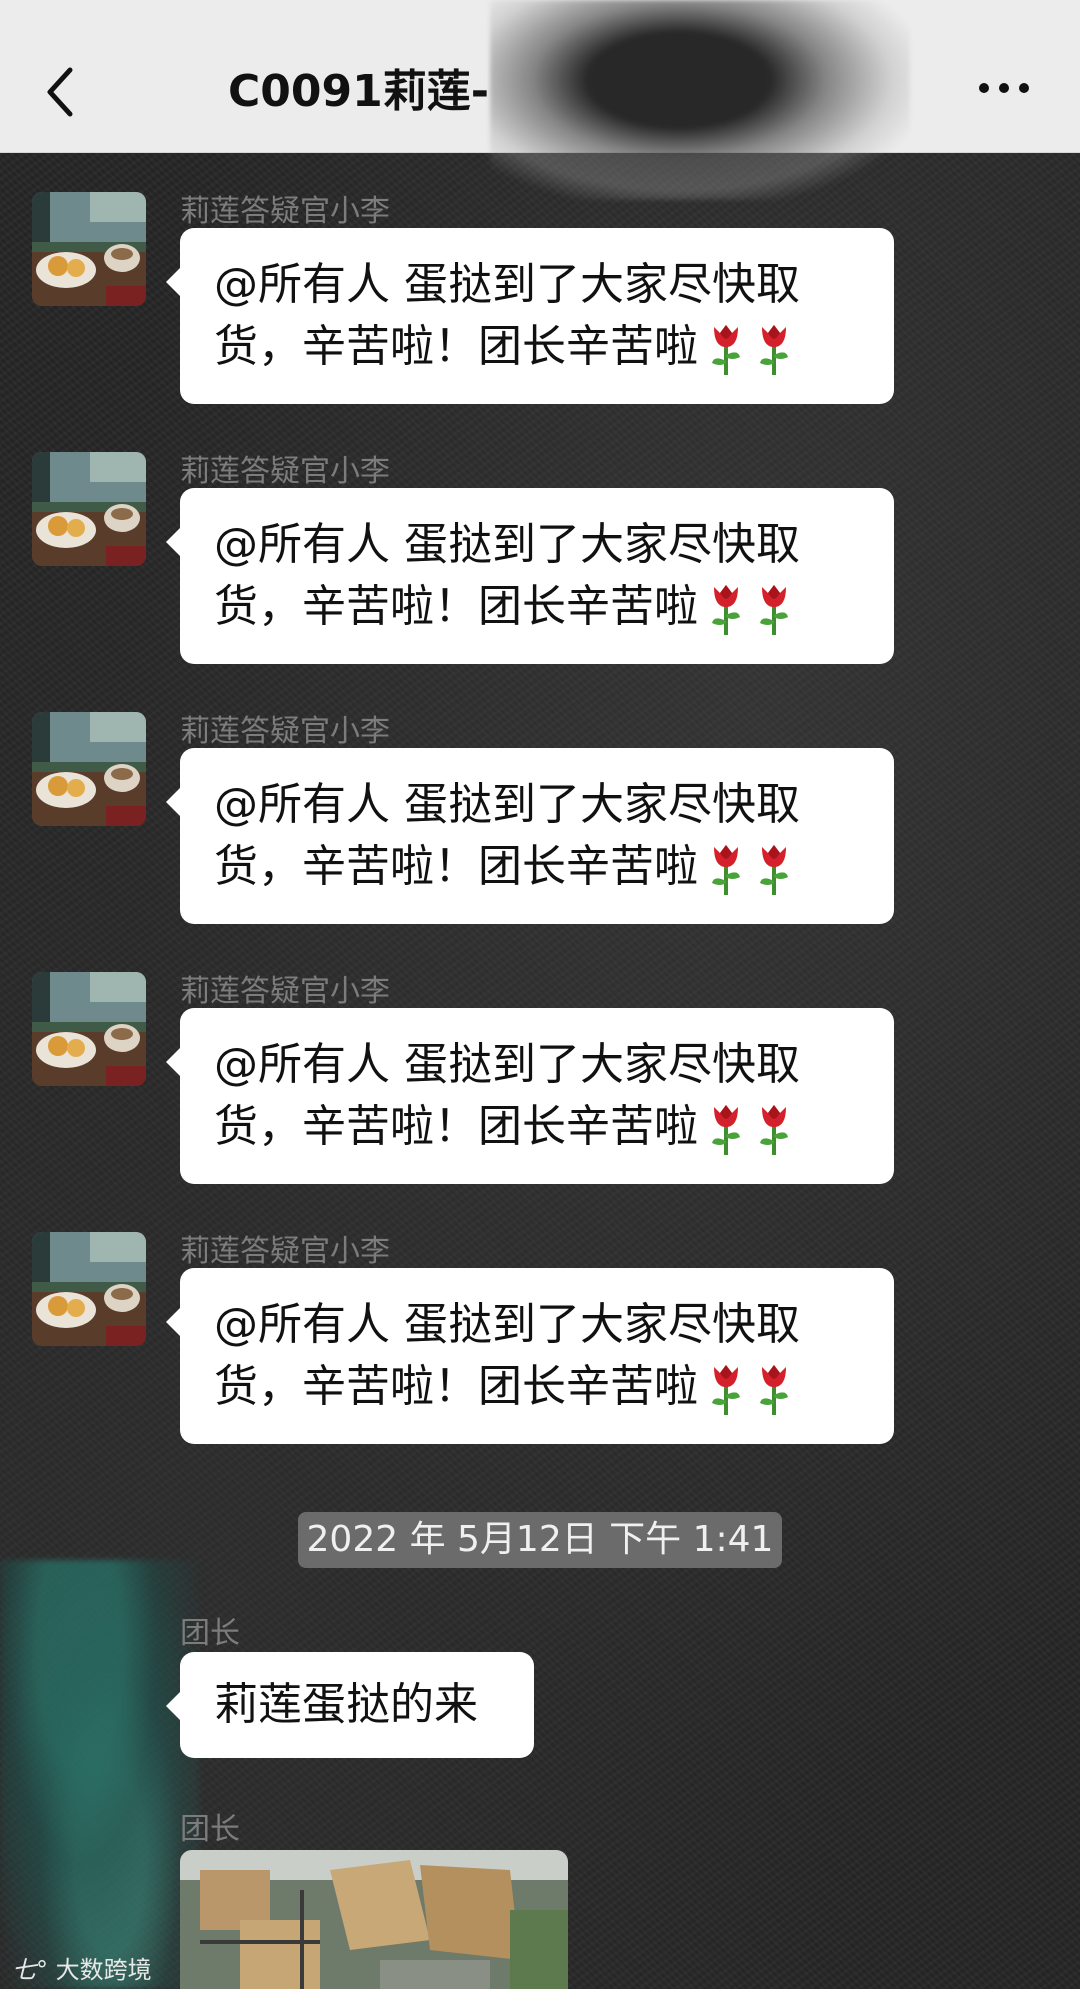 This screenshot has width=1080, height=1989. I want to click on timestamp-badge: 2022 年 5月12日 下午 1:41, so click(540, 1540).